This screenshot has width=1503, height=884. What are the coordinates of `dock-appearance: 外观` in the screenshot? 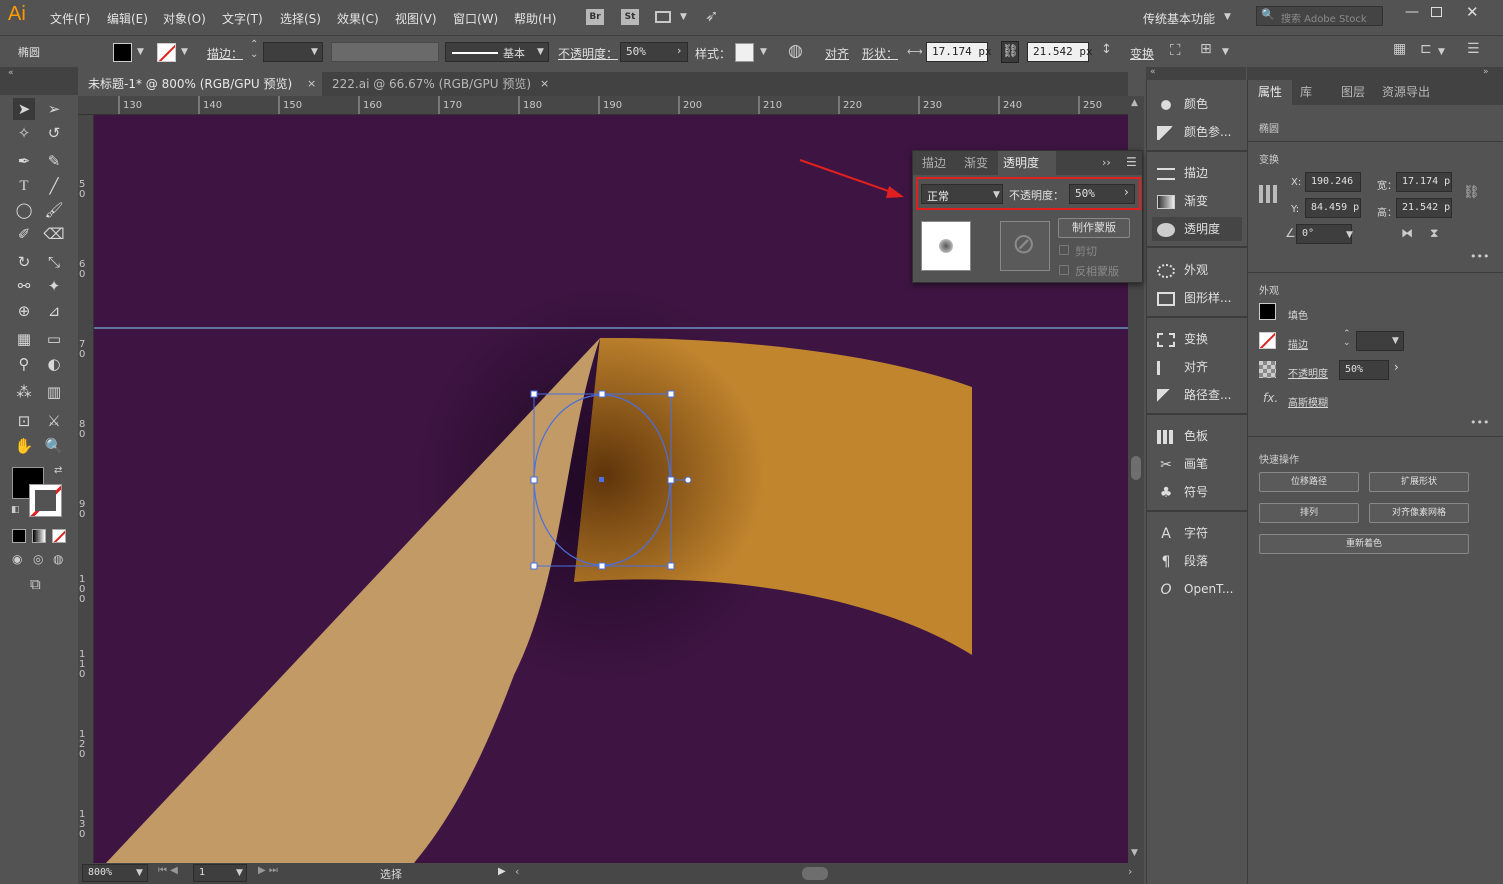 It's located at (1182, 270).